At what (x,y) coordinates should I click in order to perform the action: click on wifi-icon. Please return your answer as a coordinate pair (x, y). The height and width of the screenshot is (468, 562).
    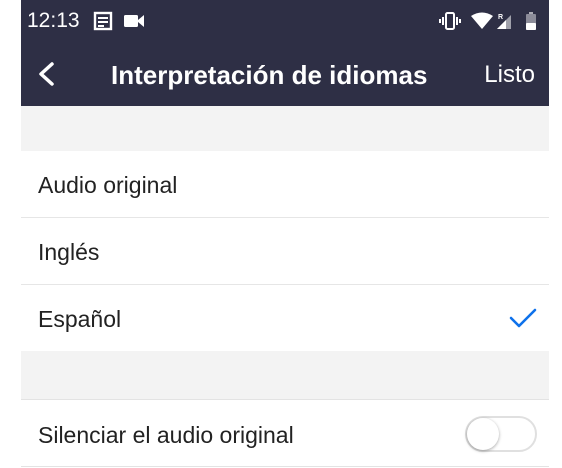
    Looking at the image, I should click on (482, 21).